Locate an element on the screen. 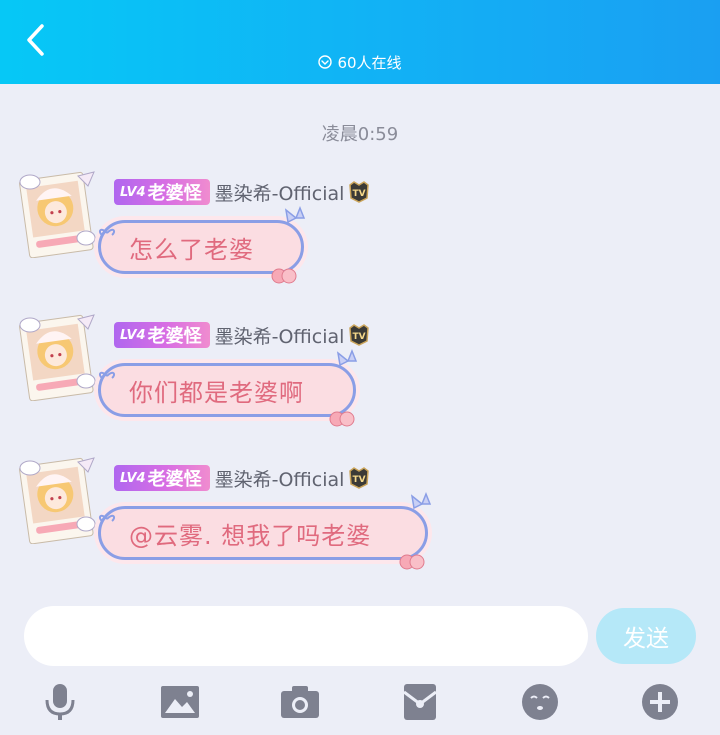 Image resolution: width=720 pixels, height=735 pixels. message-input is located at coordinates (306, 636).